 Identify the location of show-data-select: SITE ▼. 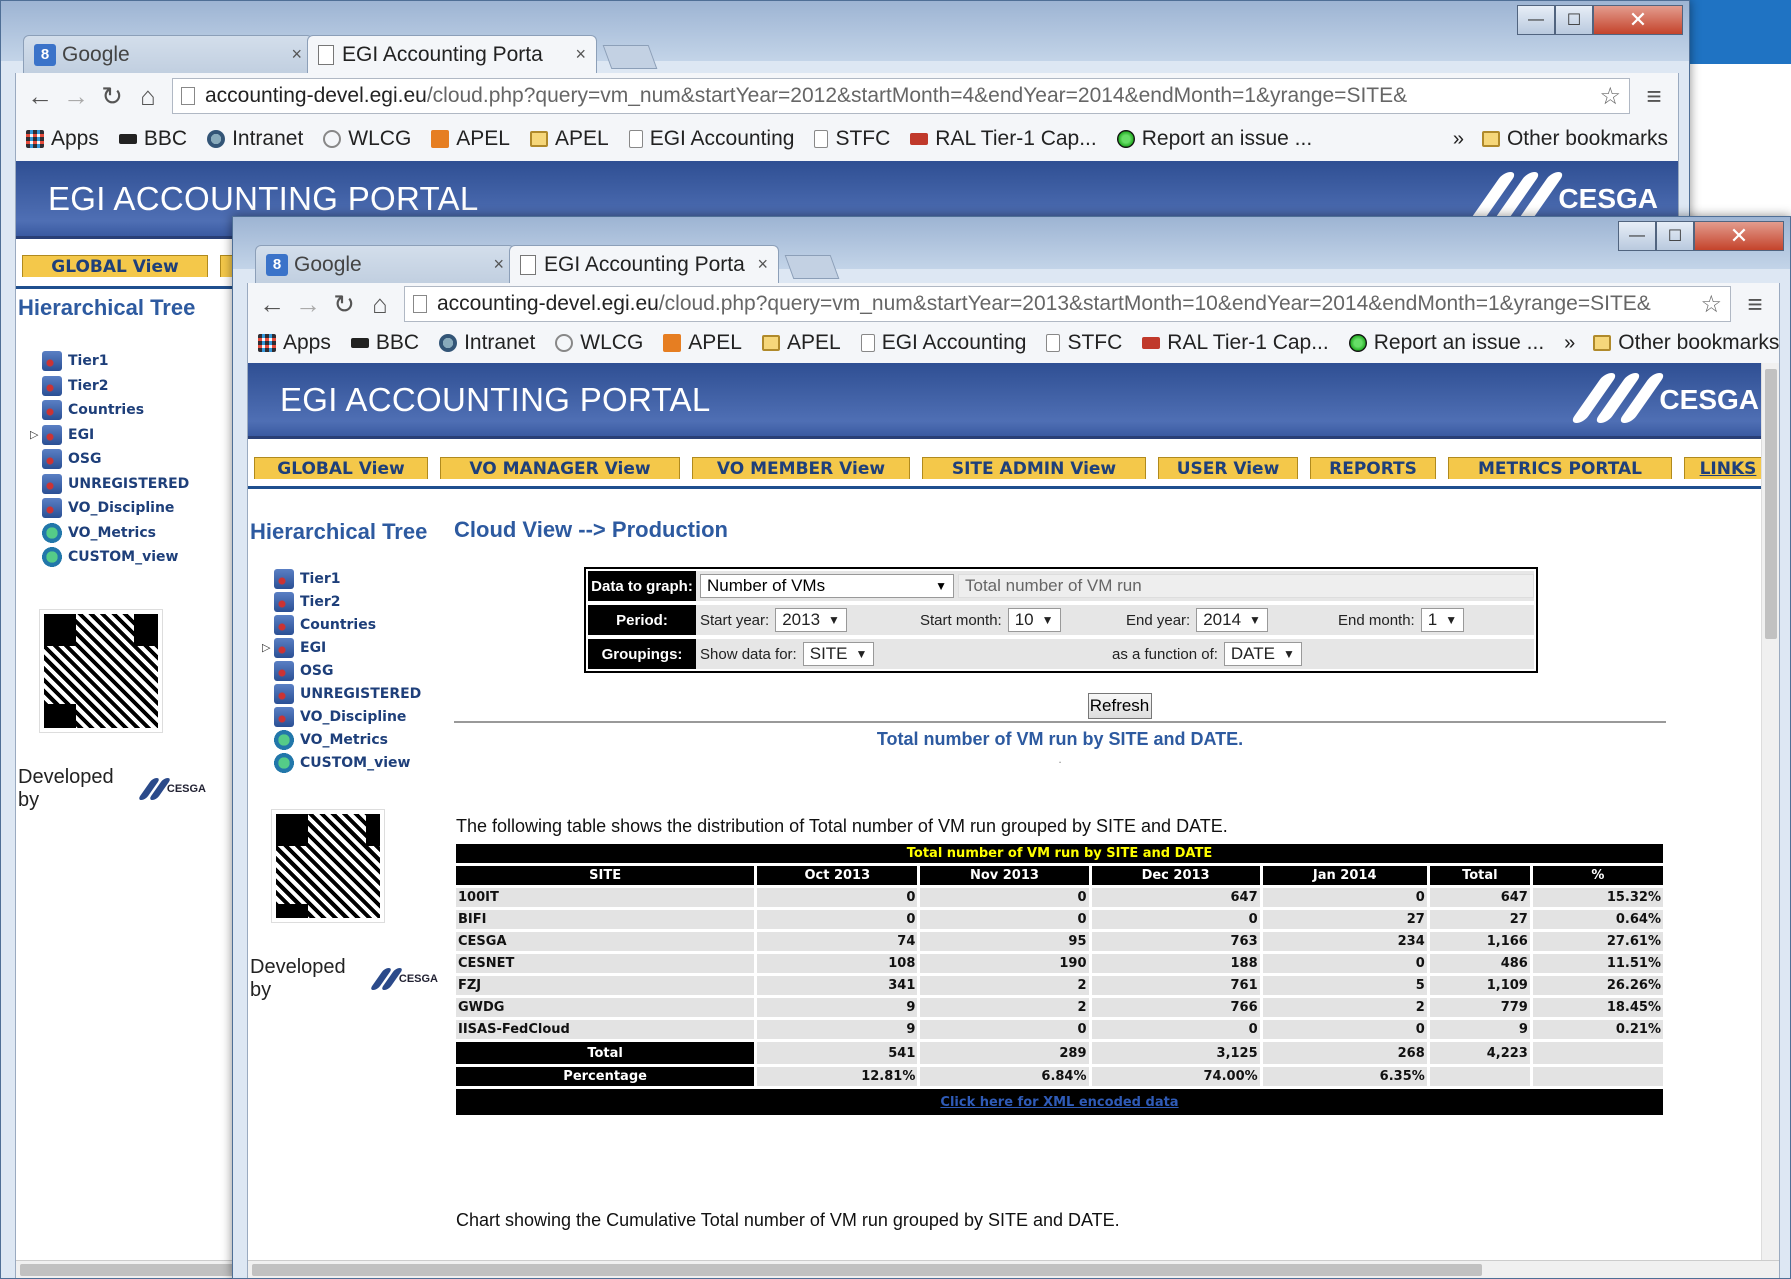
(838, 654).